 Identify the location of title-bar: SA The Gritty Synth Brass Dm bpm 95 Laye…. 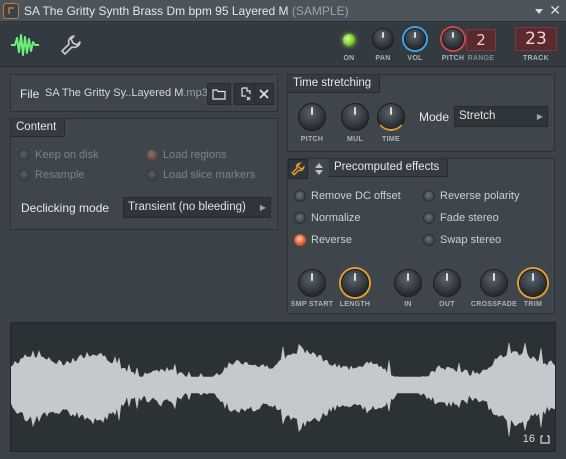
(283, 11).